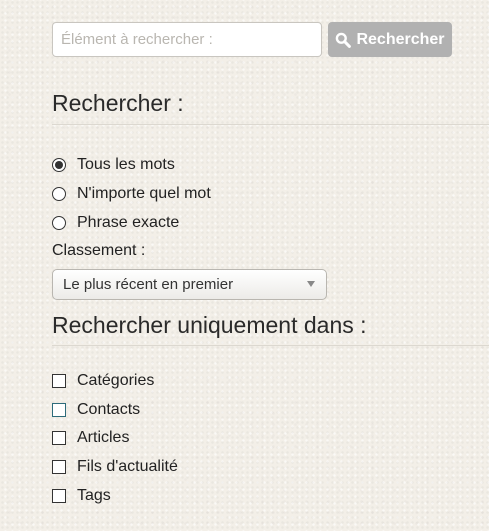 The width and height of the screenshot is (489, 531). I want to click on ordering-select: Le plus récent en premier, so click(189, 284).